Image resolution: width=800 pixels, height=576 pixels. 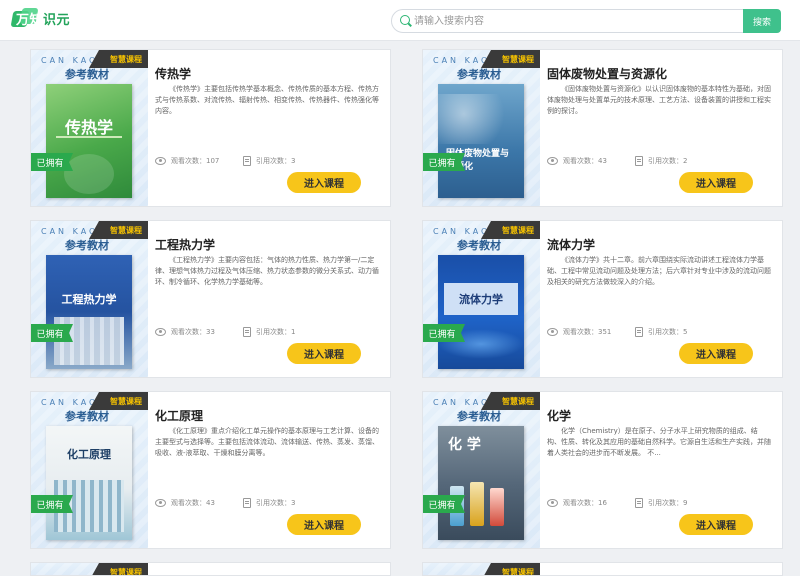 I want to click on logo: 万知识元, so click(x=40, y=19).